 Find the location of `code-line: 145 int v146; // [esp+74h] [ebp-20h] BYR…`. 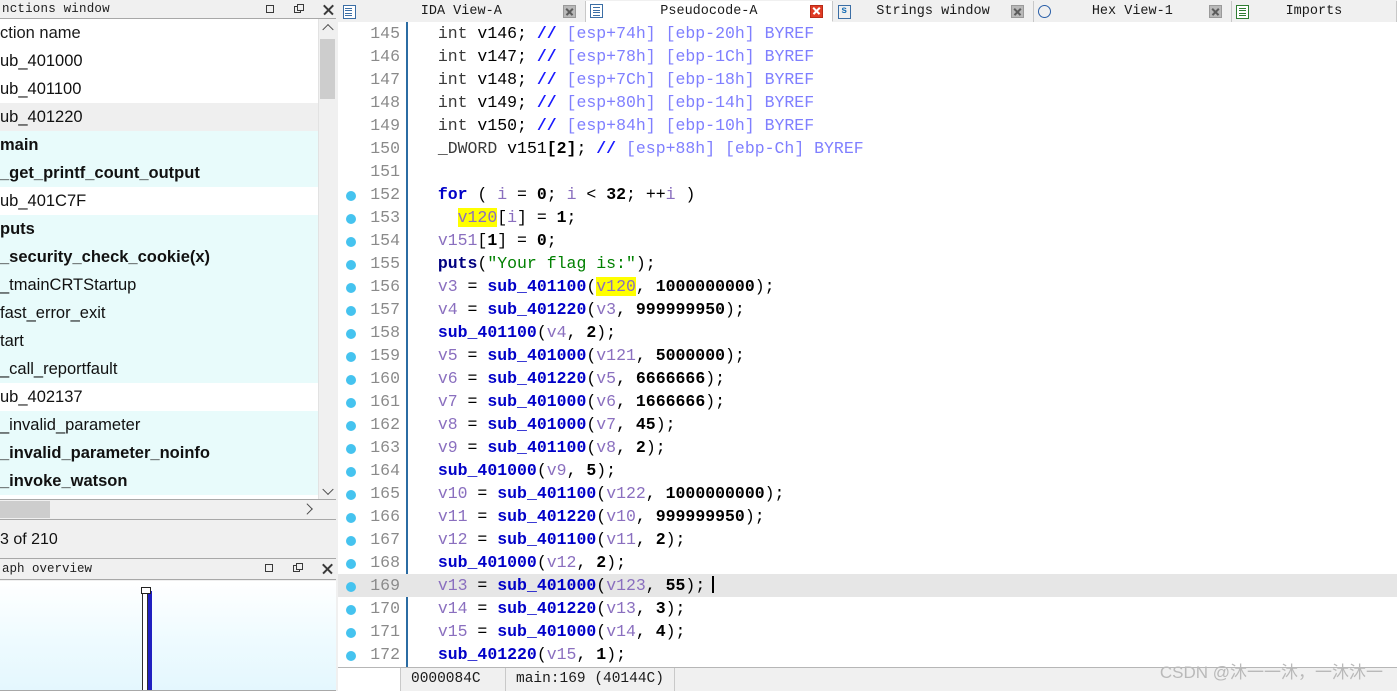

code-line: 145 int v146; // [esp+74h] [ebp-20h] BYR… is located at coordinates (867, 33).